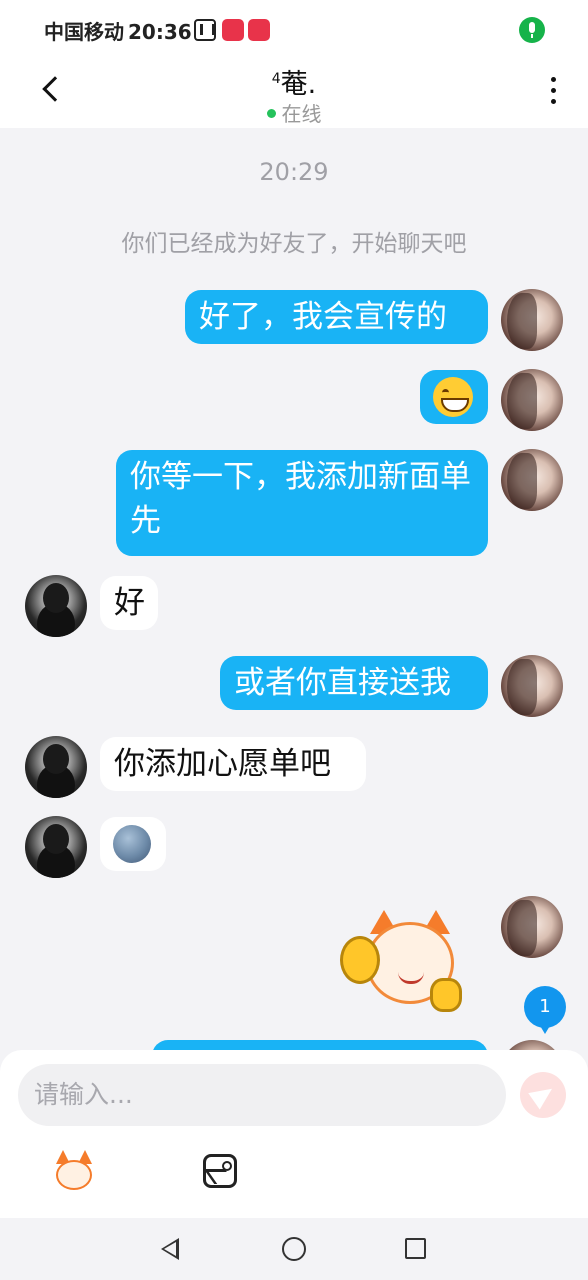 This screenshot has height=1280, width=588. I want to click on message-text: 你等一下，我添加新面单先, so click(300, 499).